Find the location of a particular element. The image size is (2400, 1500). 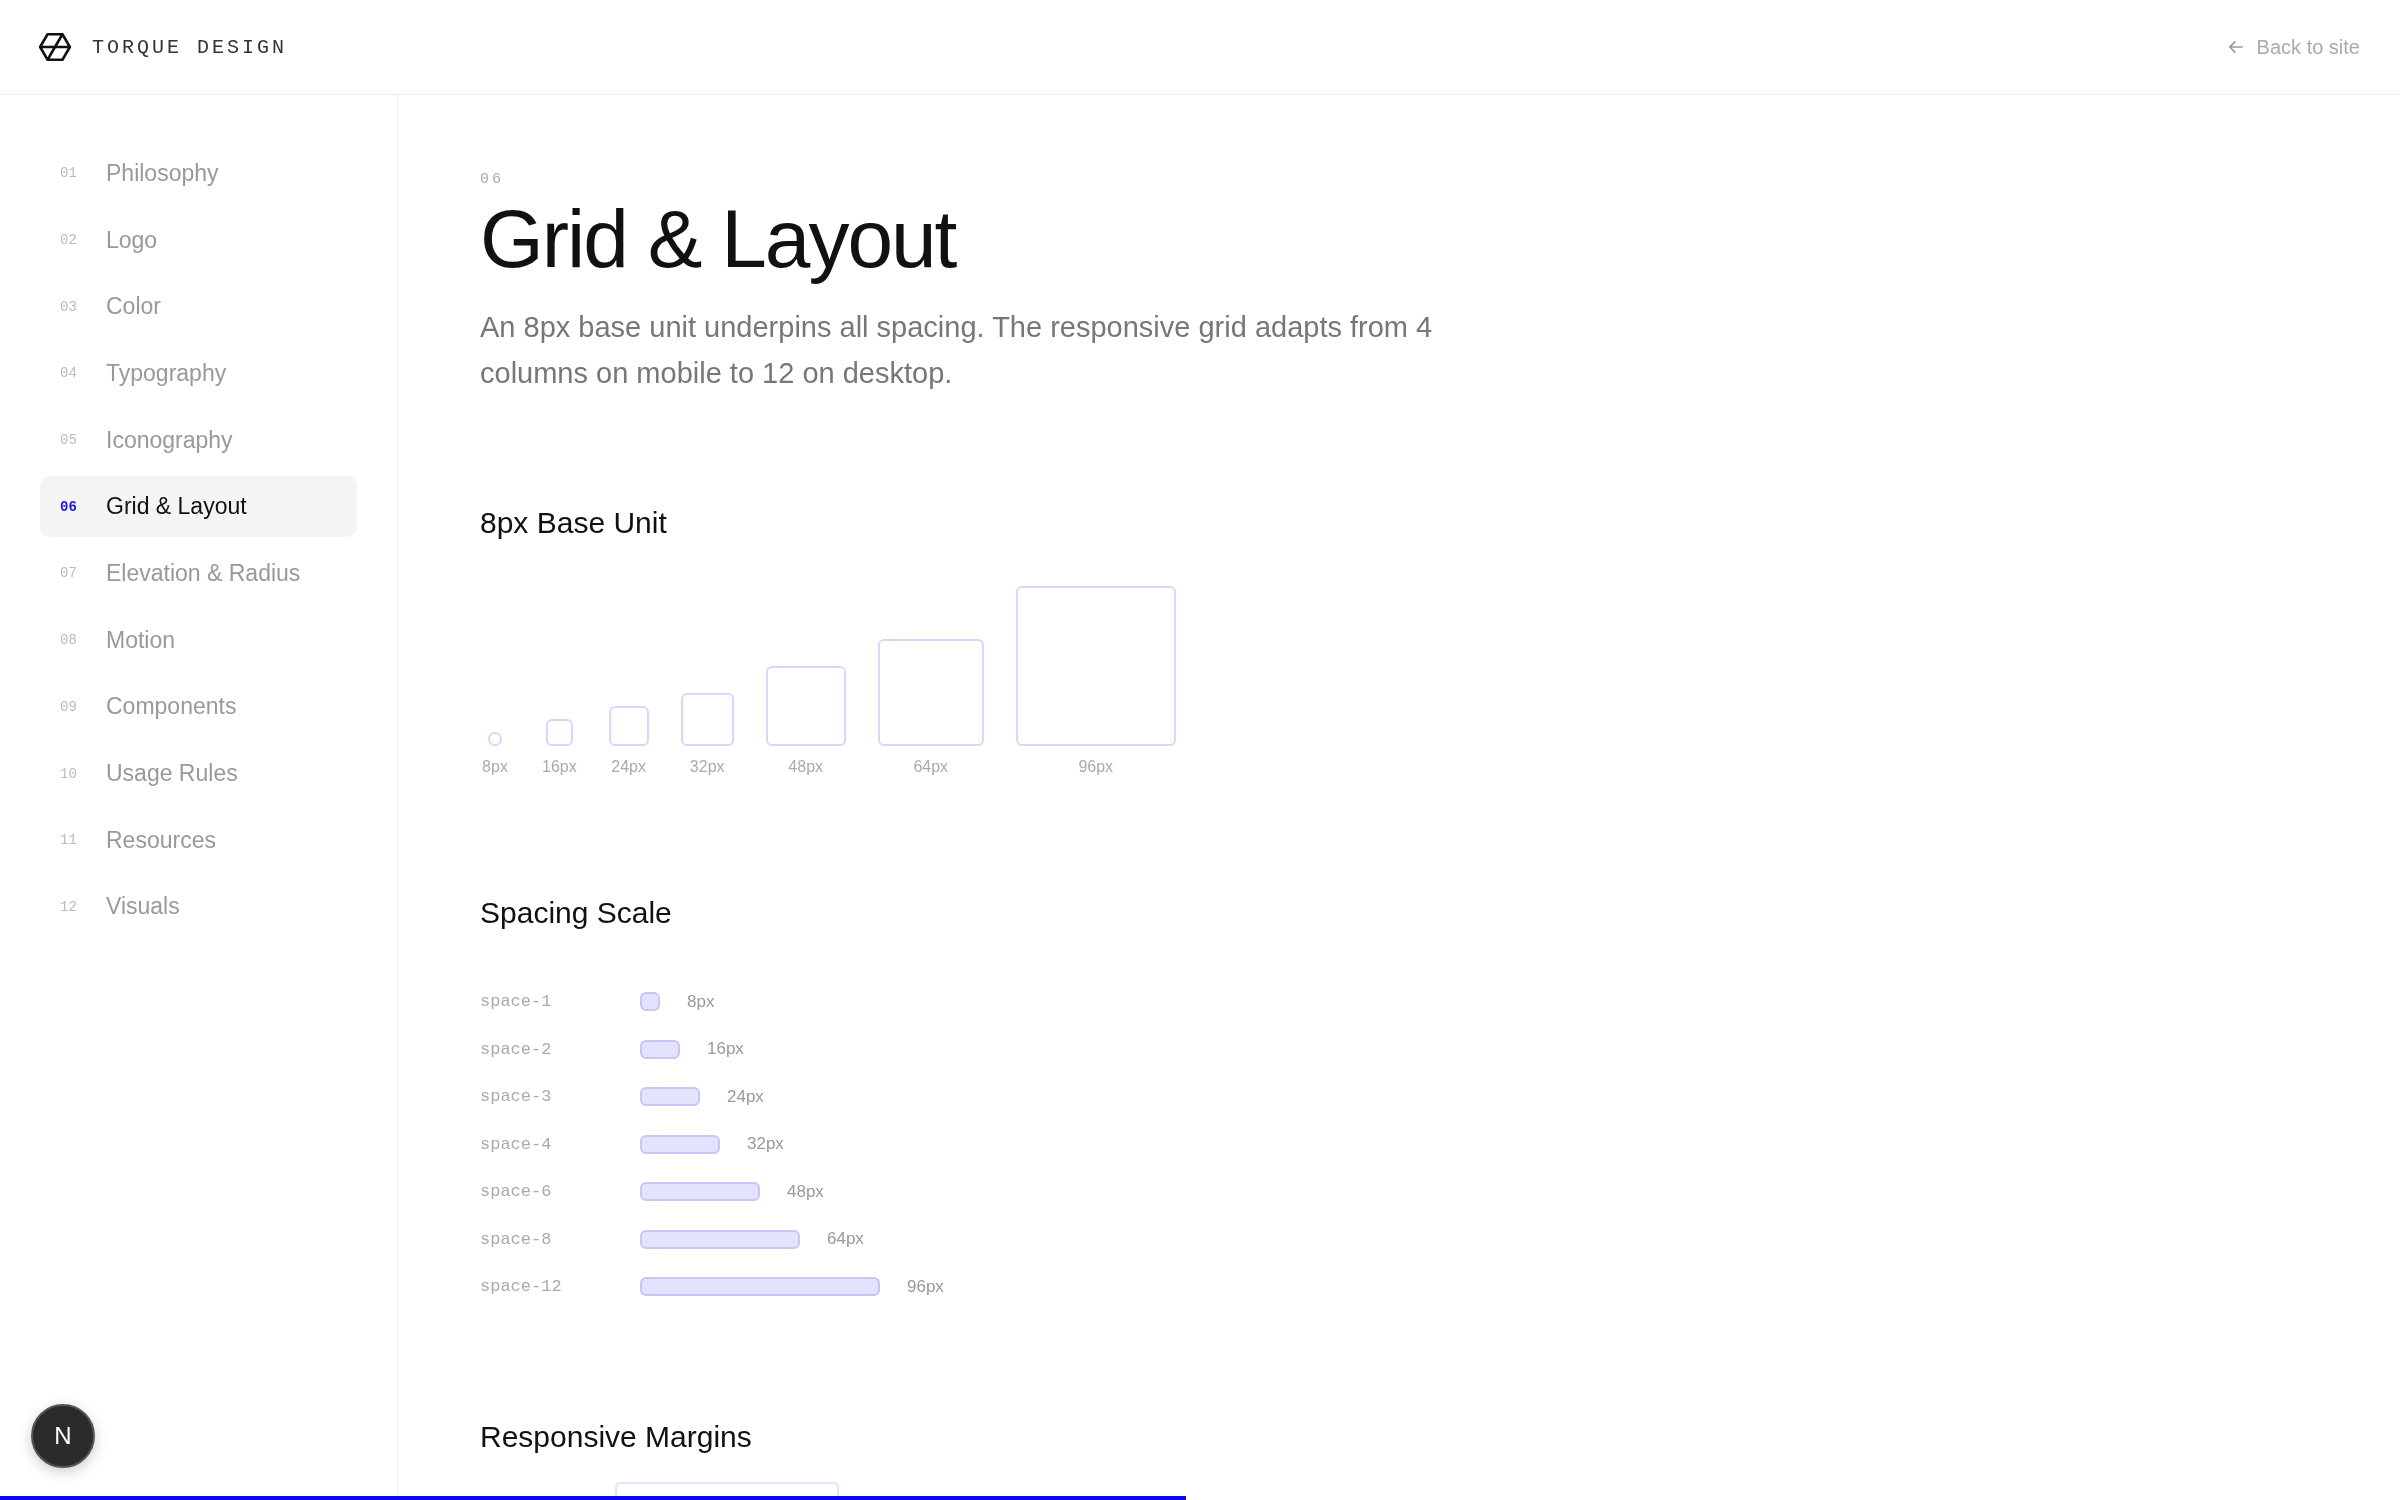

sidebar-item: 07 Elevation & Radius is located at coordinates (198, 573).